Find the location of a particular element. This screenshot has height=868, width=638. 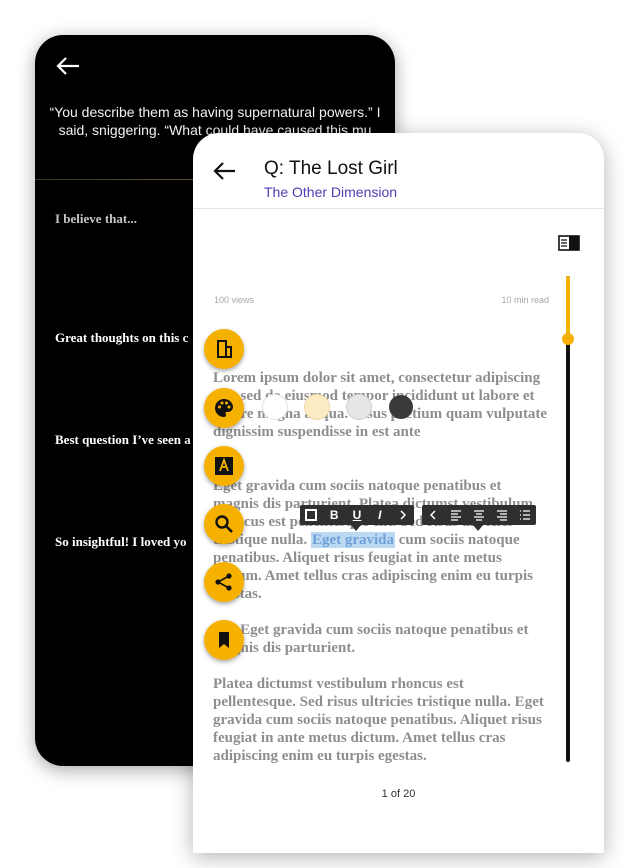

font-button is located at coordinates (224, 466).